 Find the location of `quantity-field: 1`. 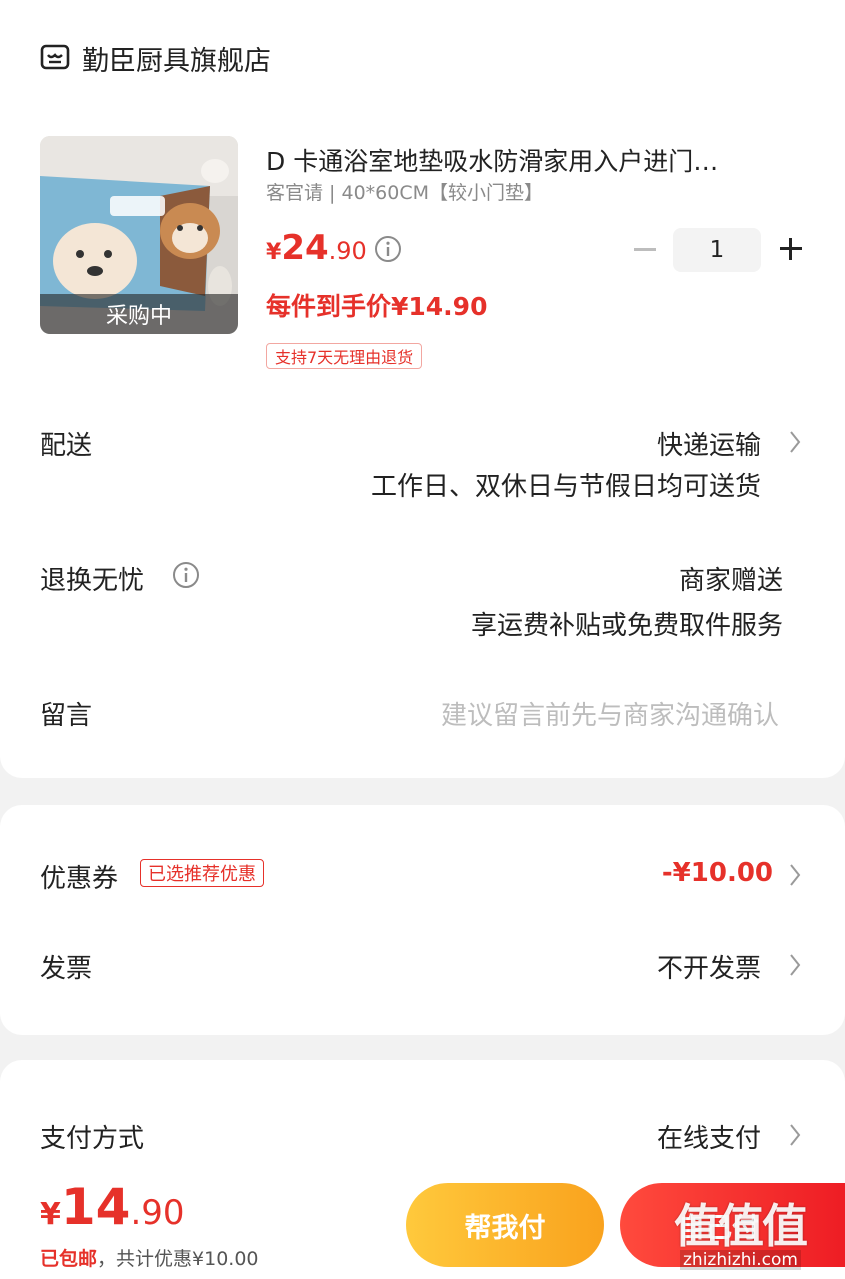

quantity-field: 1 is located at coordinates (717, 250).